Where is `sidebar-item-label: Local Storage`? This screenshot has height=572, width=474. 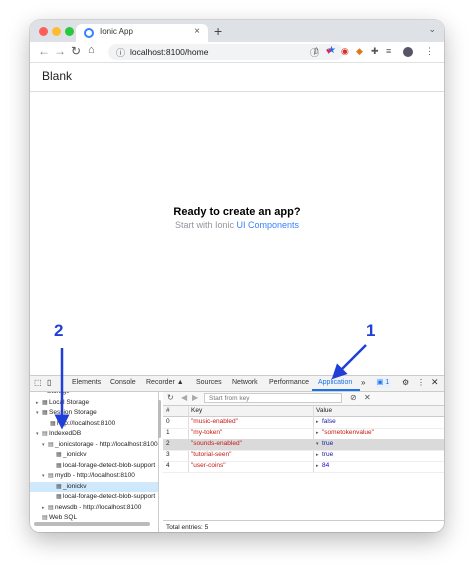 sidebar-item-label: Local Storage is located at coordinates (69, 402).